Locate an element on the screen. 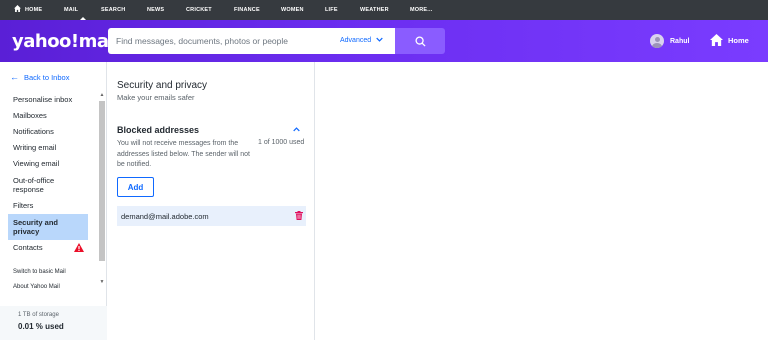 The image size is (768, 340). scroll-thumb is located at coordinates (102, 181).